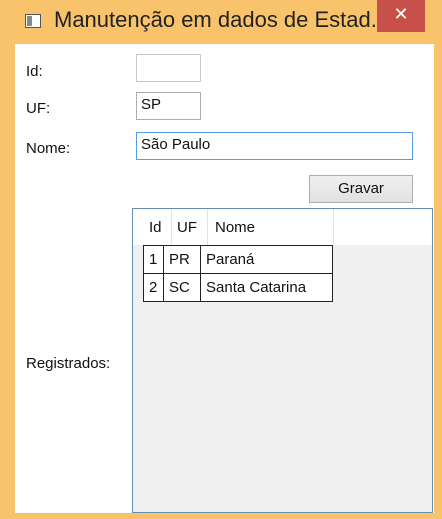 Image resolution: width=442 pixels, height=519 pixels. I want to click on table-row: 1 PR Paraná, so click(238, 259).